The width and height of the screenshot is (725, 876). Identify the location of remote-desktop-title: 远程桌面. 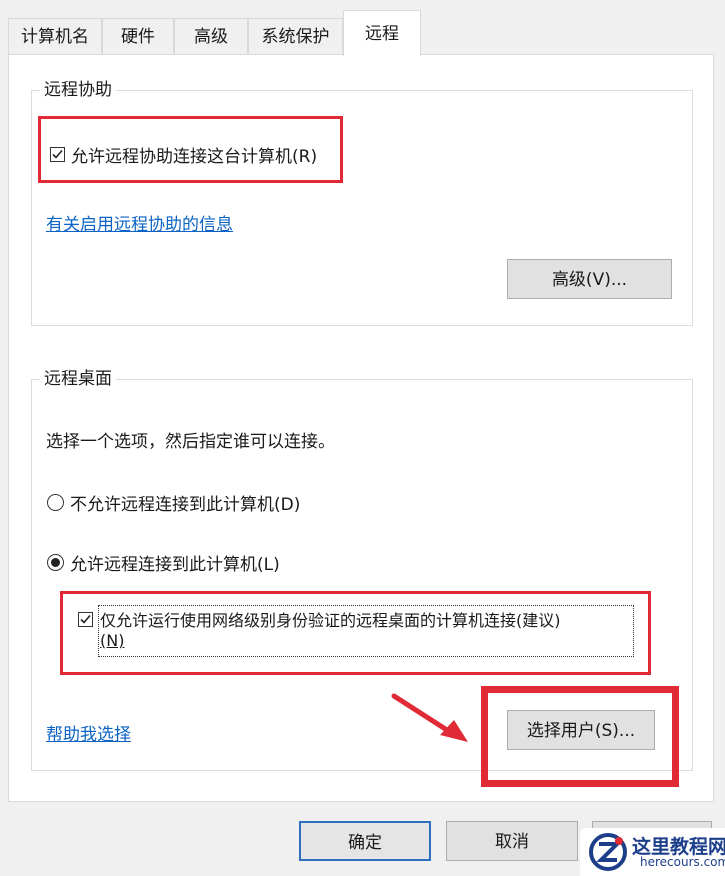
(78, 379).